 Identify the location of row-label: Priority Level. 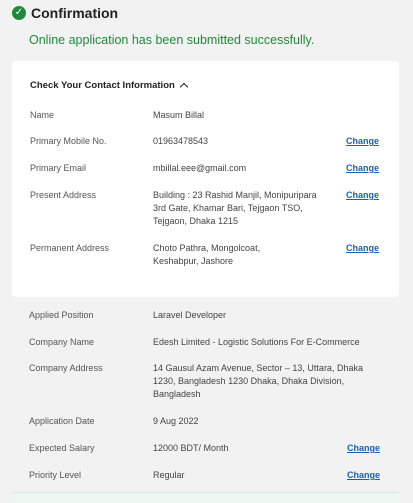
(55, 475).